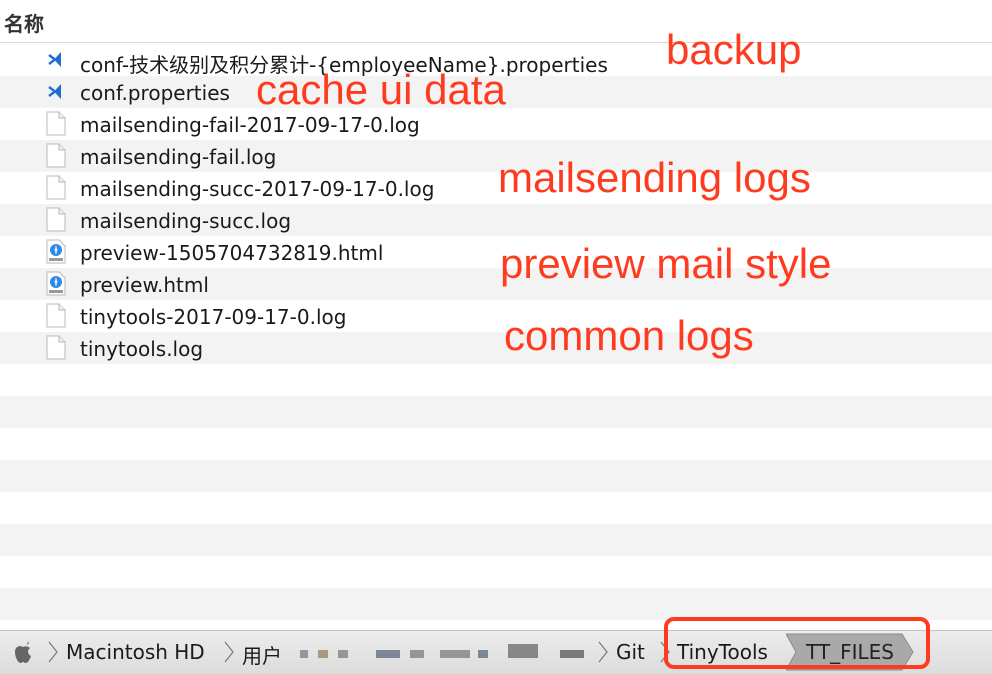 The height and width of the screenshot is (674, 992). What do you see at coordinates (629, 335) in the screenshot?
I see `annotation-common: common logs` at bounding box center [629, 335].